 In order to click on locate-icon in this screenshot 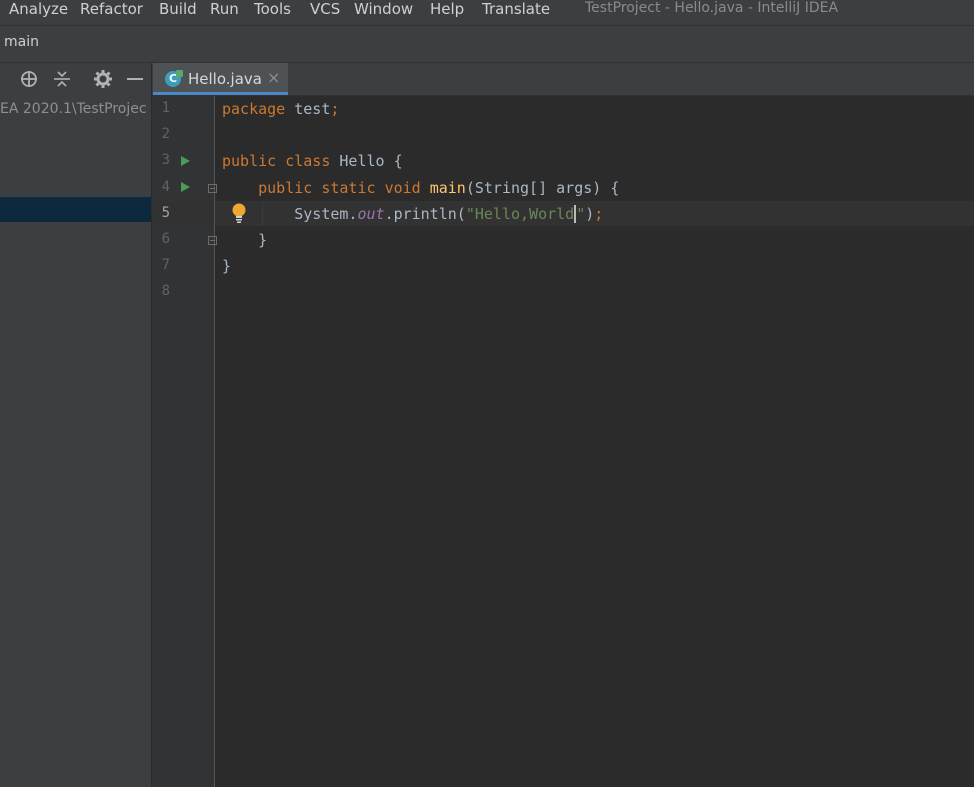, I will do `click(29, 79)`.